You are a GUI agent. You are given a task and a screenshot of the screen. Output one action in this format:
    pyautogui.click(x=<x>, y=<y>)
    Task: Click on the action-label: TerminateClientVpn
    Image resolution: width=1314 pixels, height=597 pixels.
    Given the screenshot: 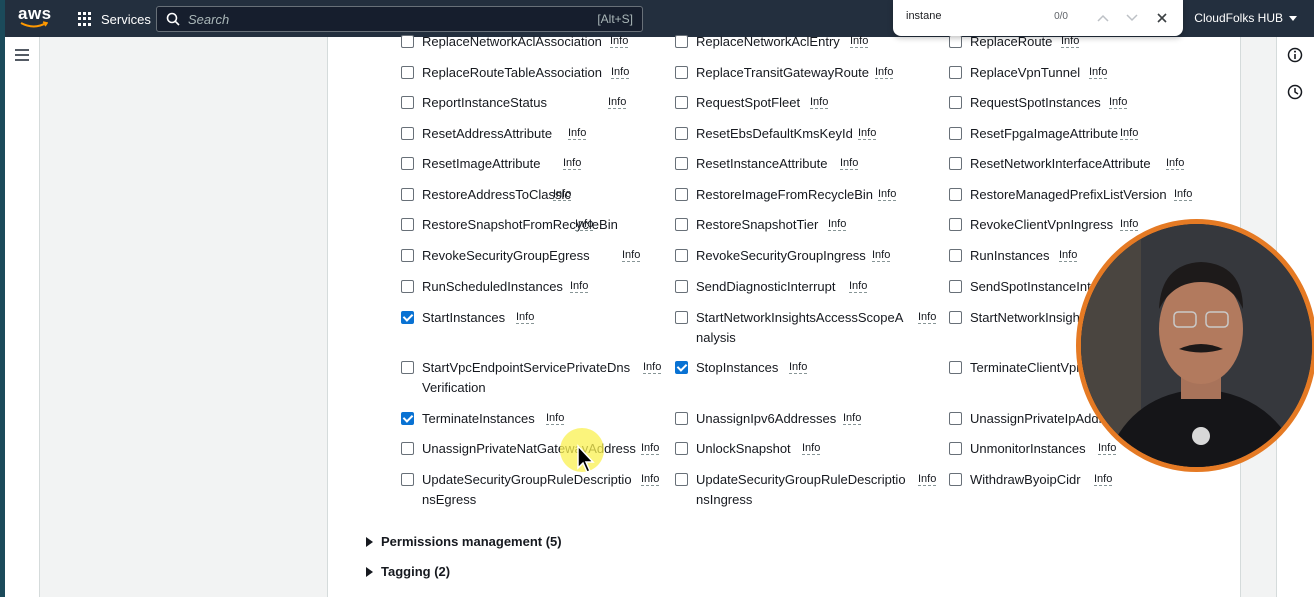 What is the action you would take?
    pyautogui.click(x=1026, y=368)
    